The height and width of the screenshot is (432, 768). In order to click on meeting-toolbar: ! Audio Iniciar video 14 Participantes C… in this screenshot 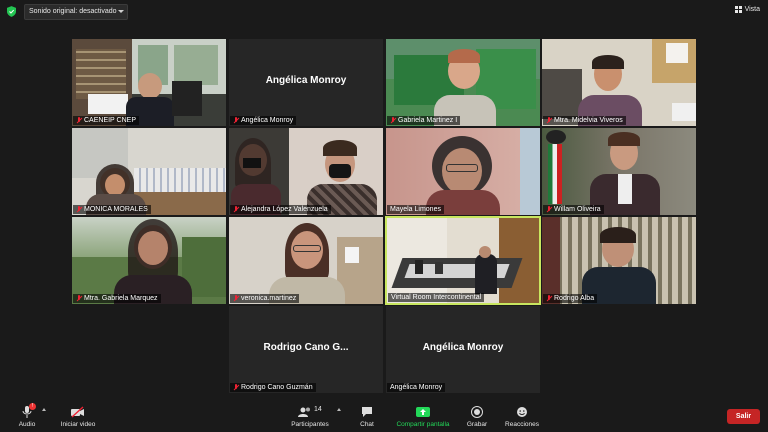, I will do `click(384, 415)`.